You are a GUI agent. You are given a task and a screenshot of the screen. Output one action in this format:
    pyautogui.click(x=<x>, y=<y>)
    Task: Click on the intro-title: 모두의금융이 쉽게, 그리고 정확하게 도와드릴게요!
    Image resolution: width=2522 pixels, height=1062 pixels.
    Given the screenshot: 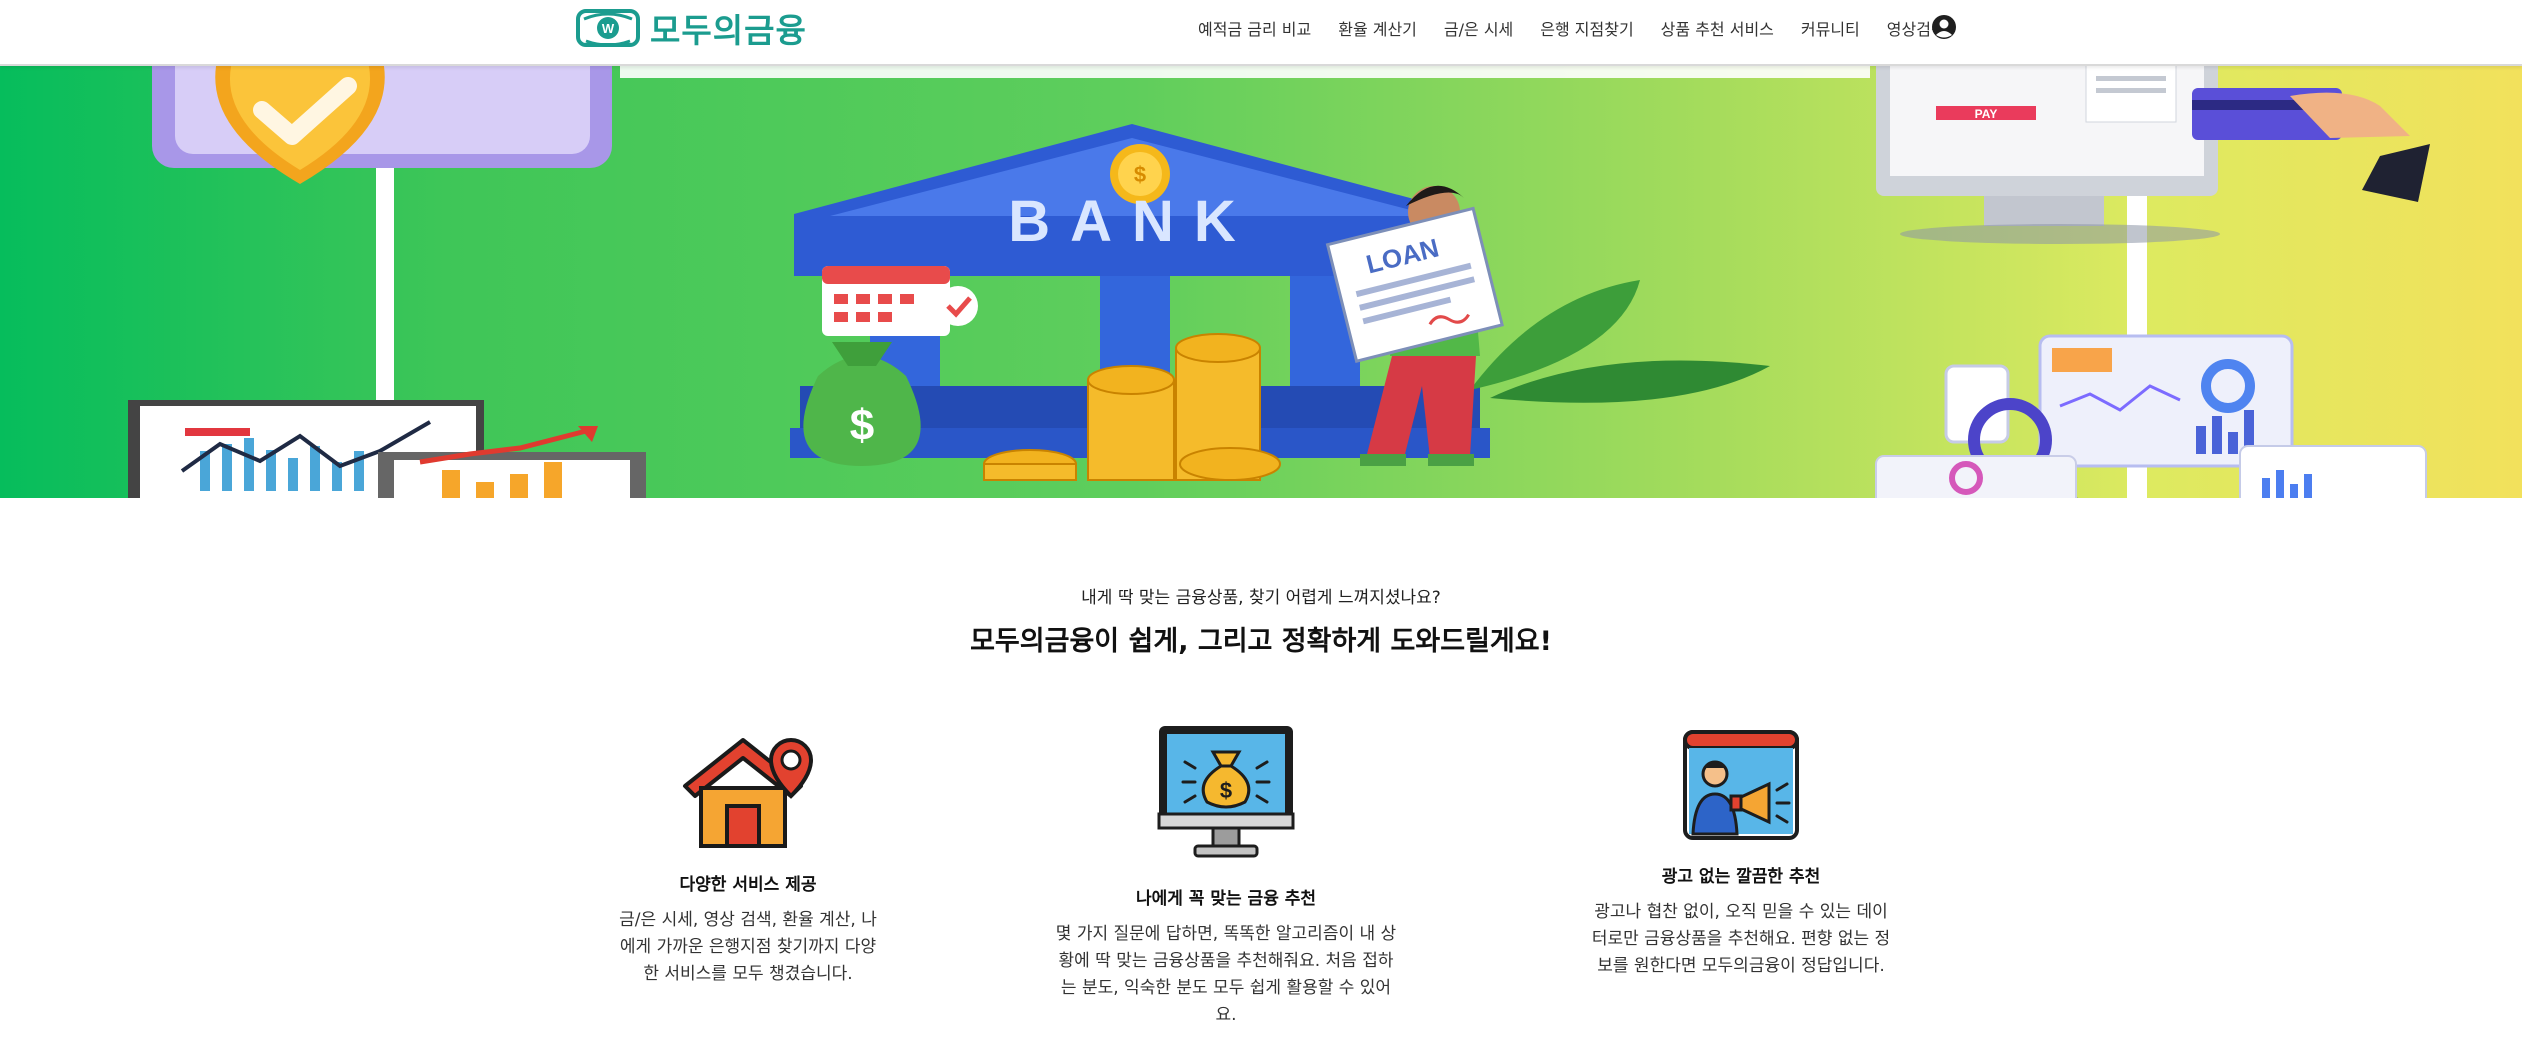 What is the action you would take?
    pyautogui.click(x=1261, y=641)
    